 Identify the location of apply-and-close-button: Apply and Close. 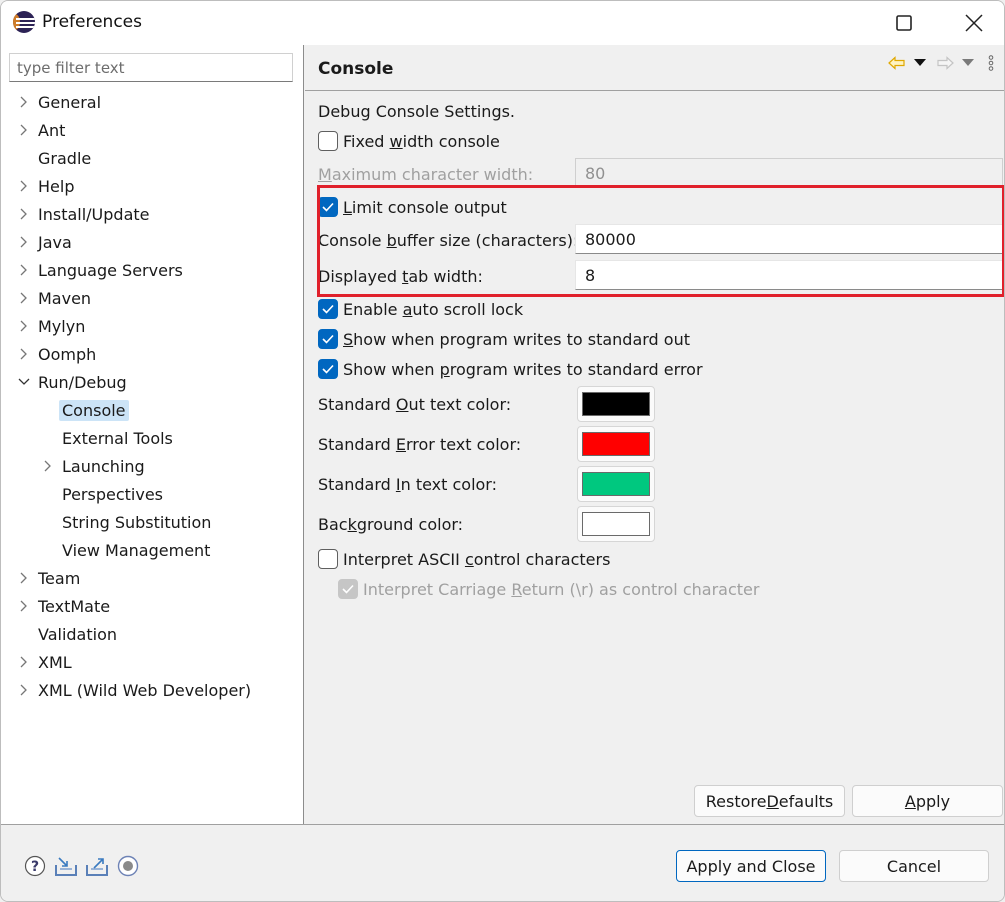
(751, 866).